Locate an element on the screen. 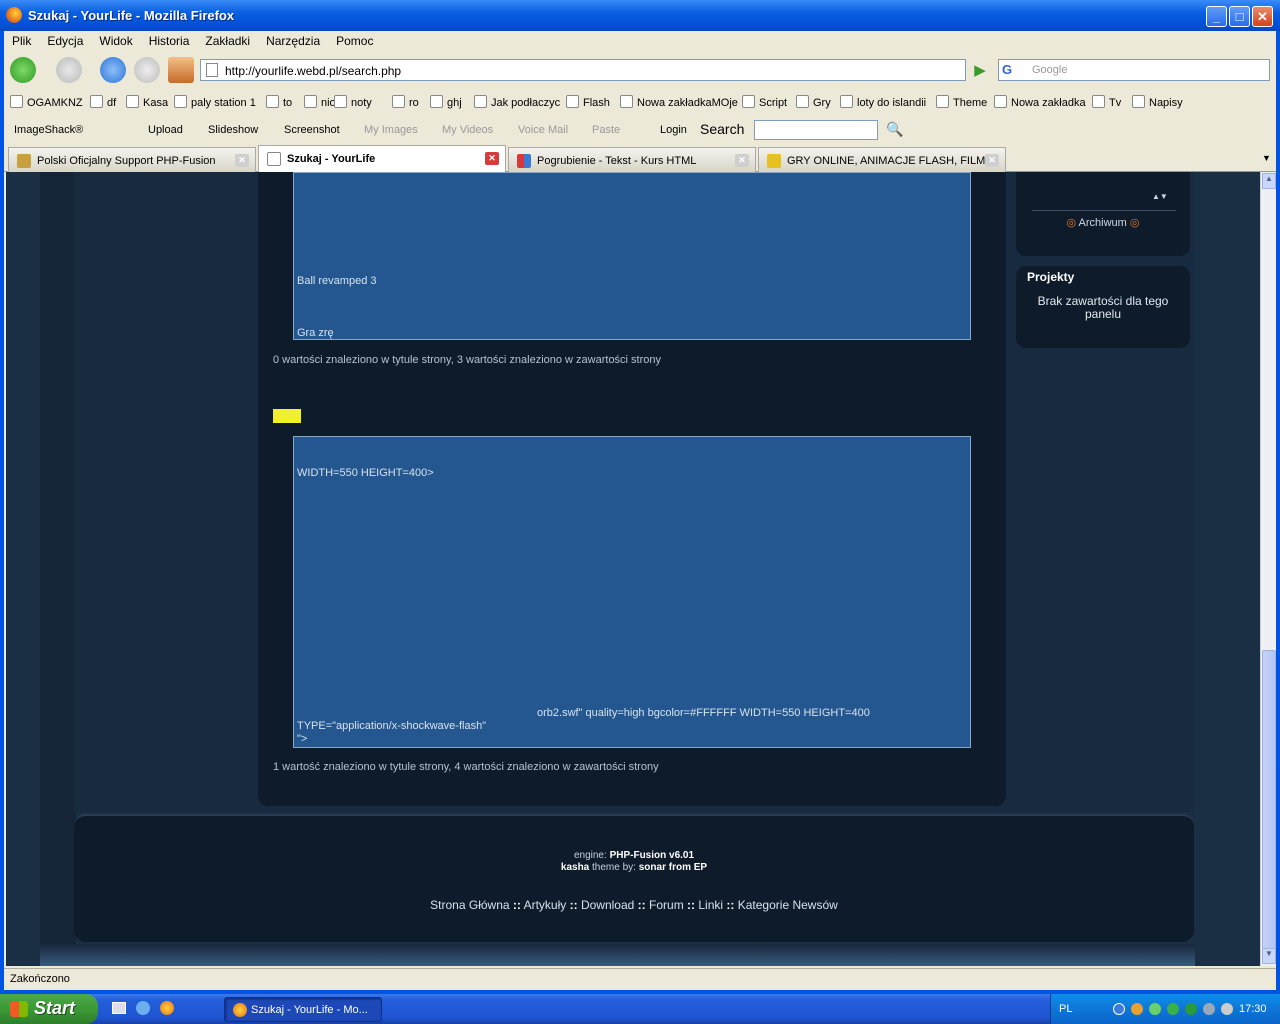 This screenshot has height=1024, width=1280. magnifier-icon: 🔍 is located at coordinates (894, 129).